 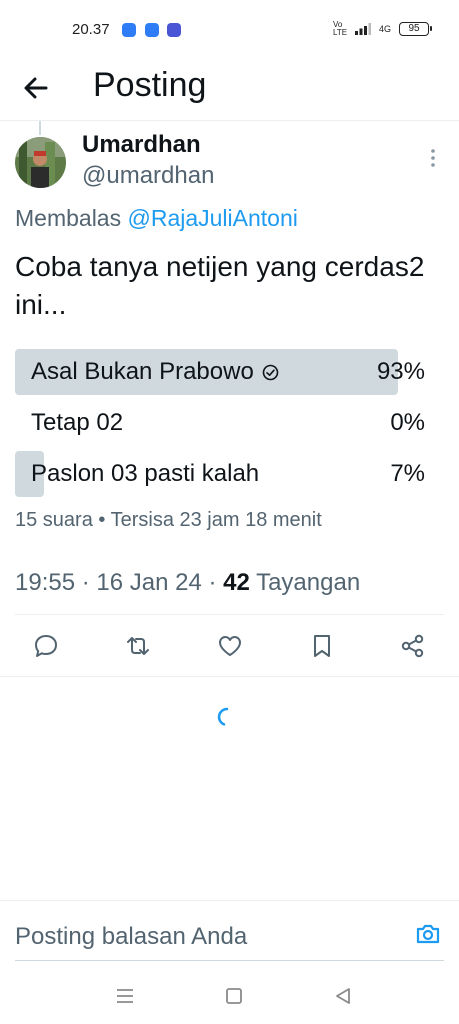 What do you see at coordinates (129, 30) in the screenshot?
I see `app-notification-icon` at bounding box center [129, 30].